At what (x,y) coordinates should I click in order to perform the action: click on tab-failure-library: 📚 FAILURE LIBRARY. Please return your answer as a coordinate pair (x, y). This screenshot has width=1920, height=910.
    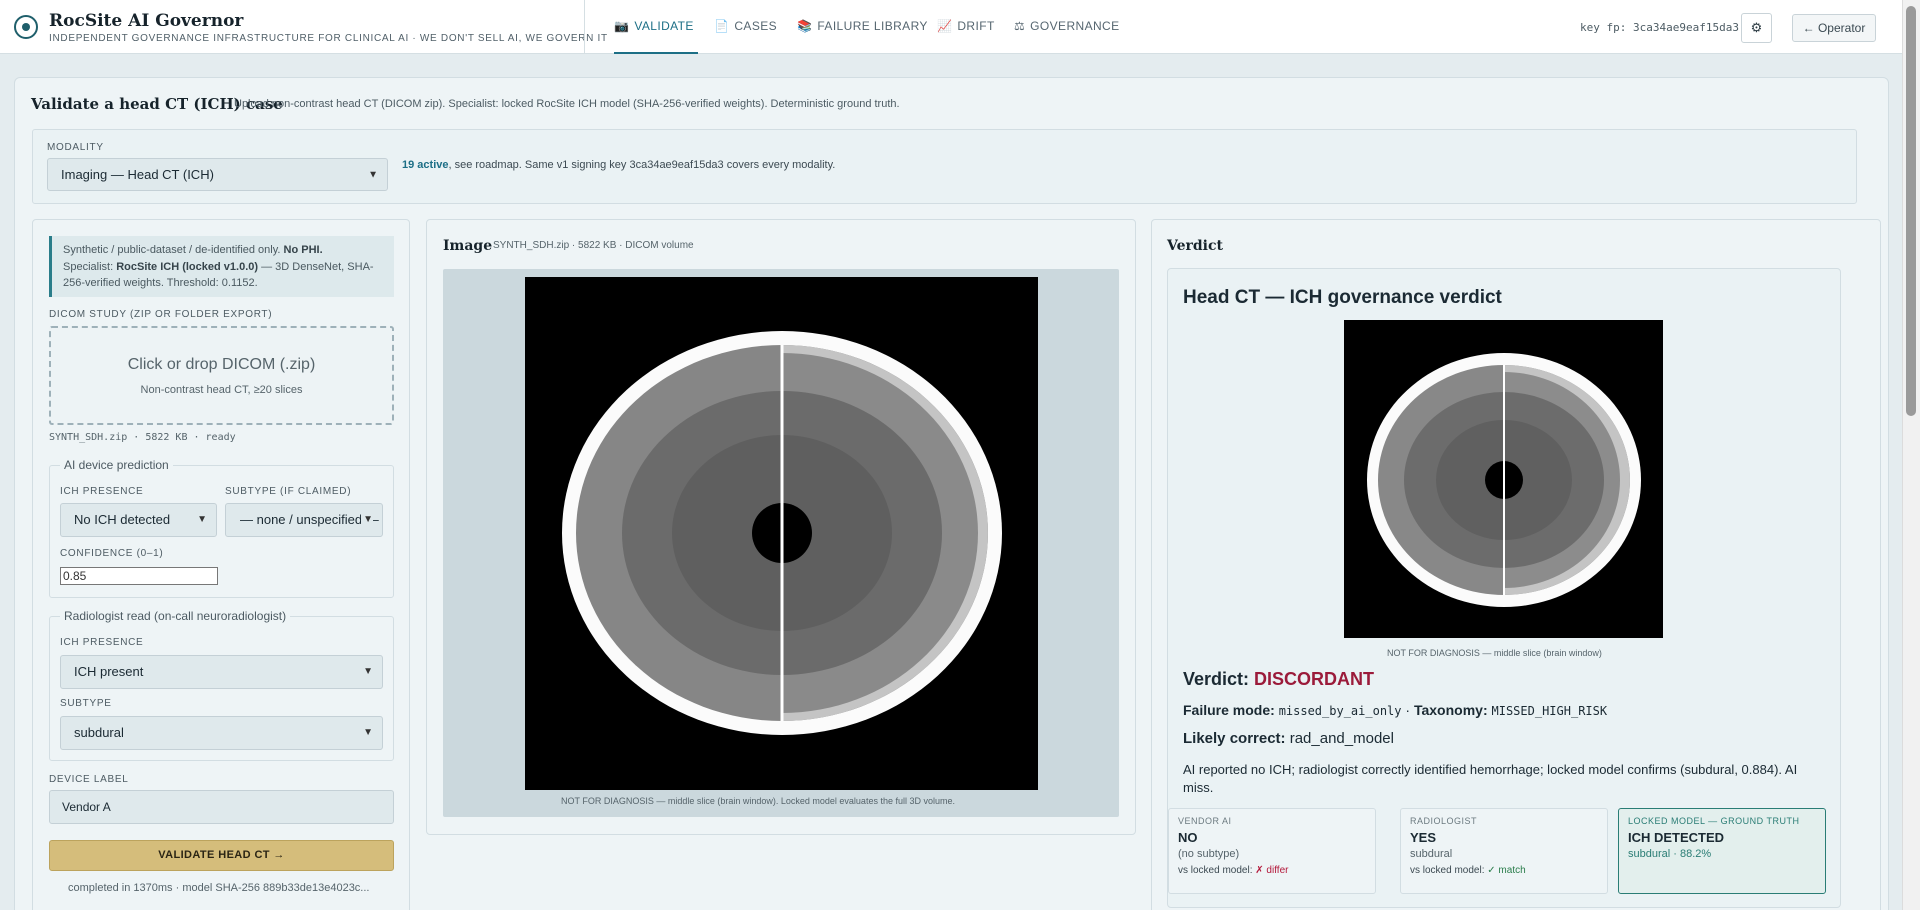
    Looking at the image, I should click on (862, 27).